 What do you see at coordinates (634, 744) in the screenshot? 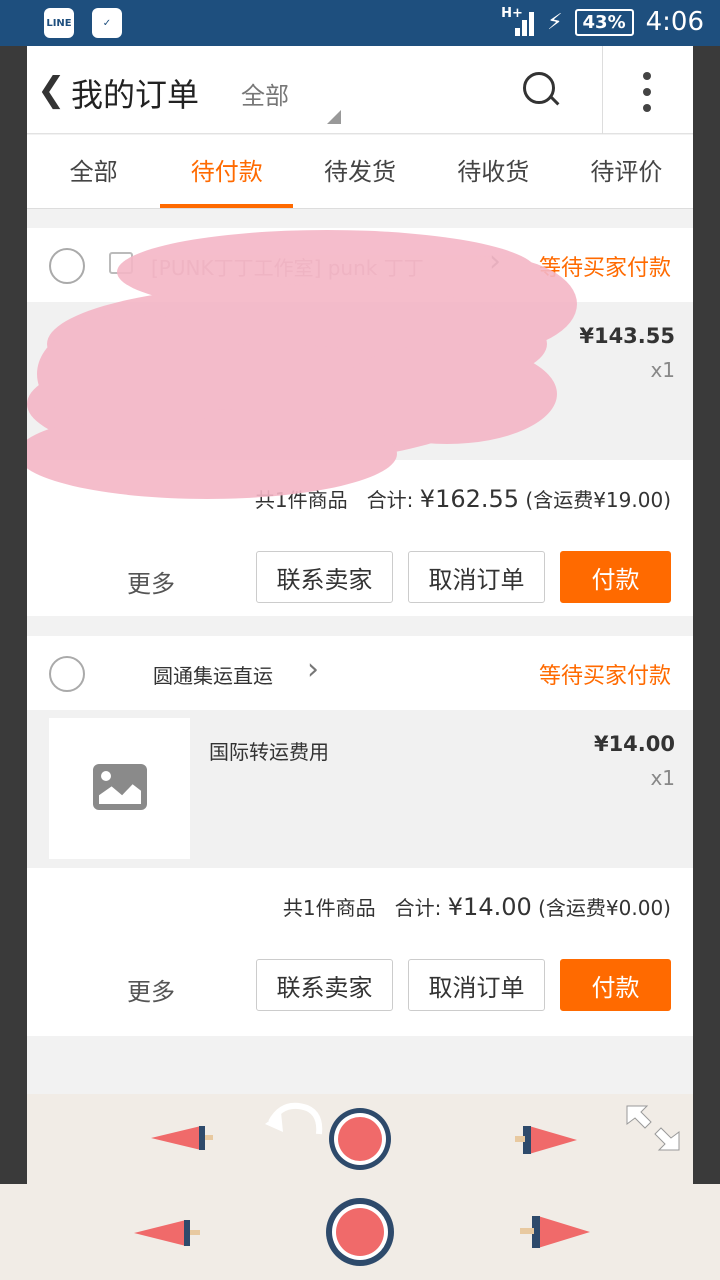
I see `item-price: ¥14.00` at bounding box center [634, 744].